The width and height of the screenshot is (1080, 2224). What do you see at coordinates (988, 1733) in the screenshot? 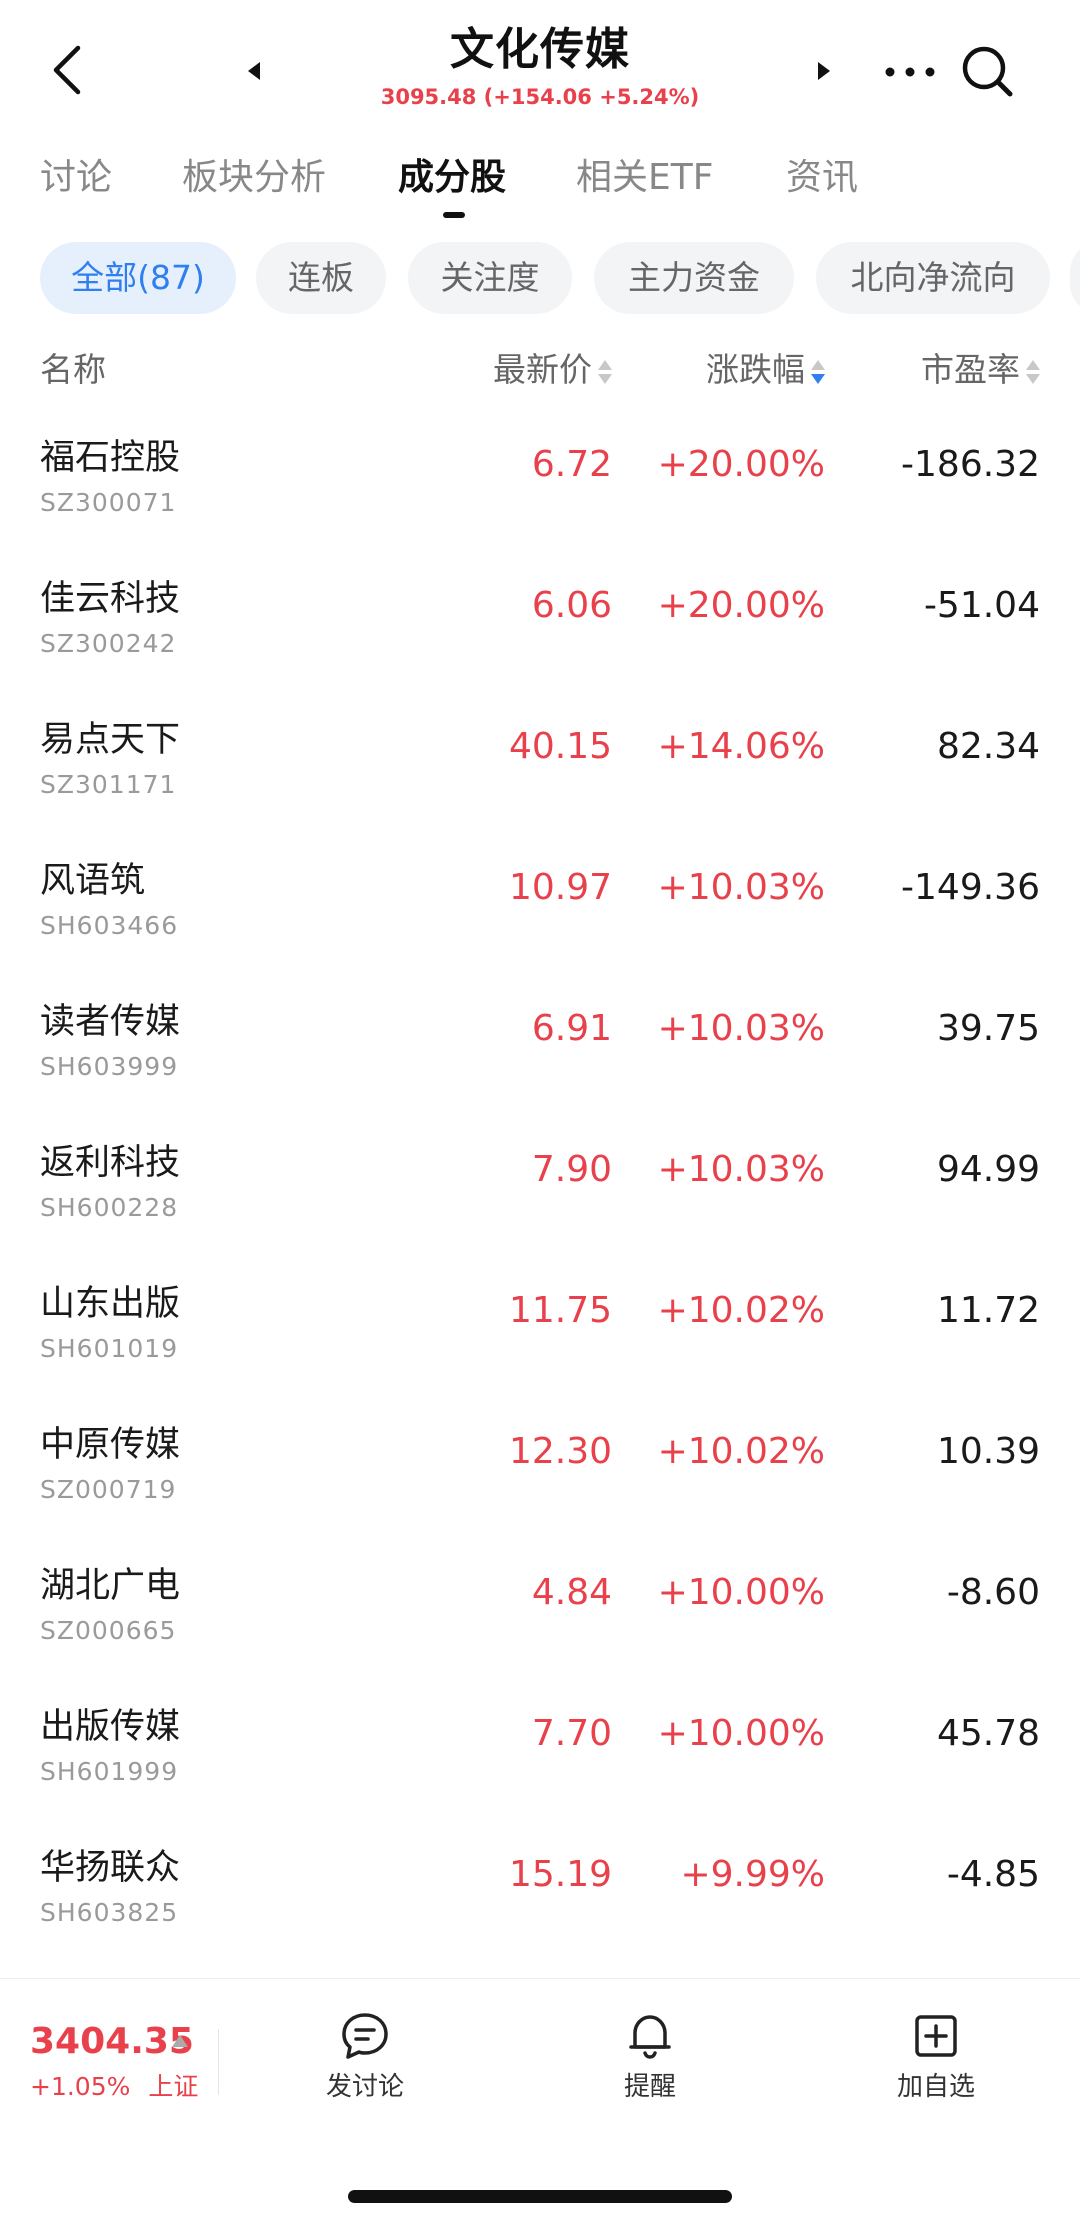
I see `stock-pe: 45.78` at bounding box center [988, 1733].